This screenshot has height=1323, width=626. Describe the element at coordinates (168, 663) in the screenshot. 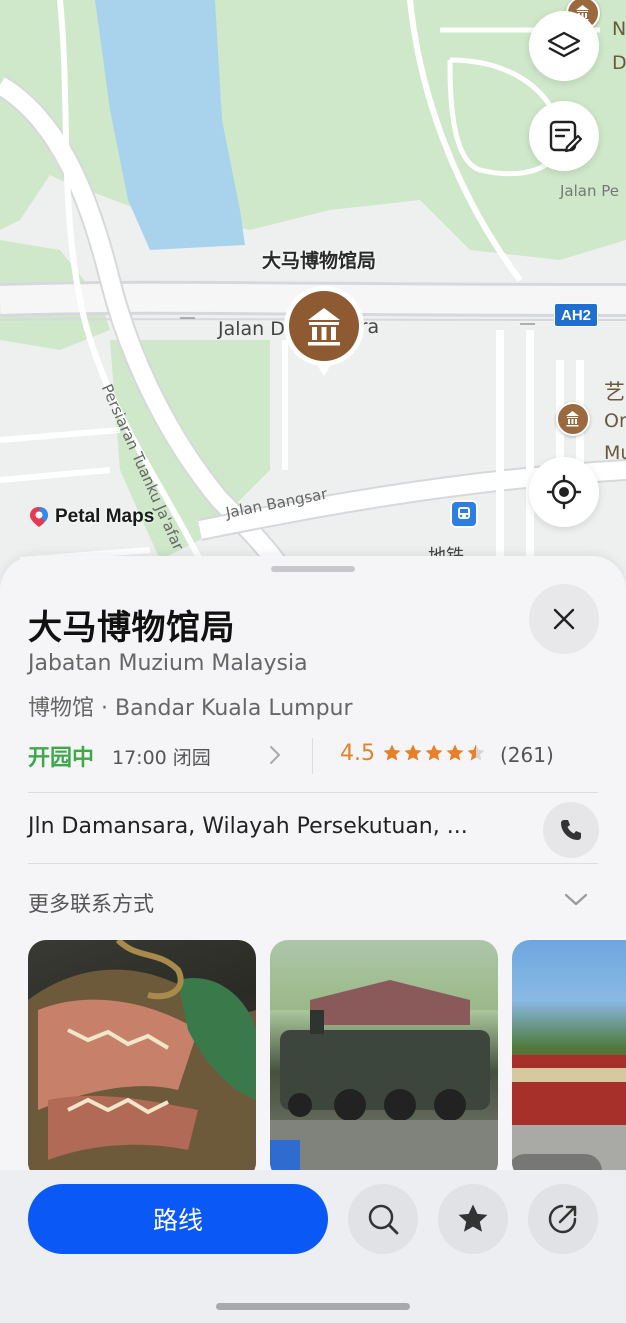

I see `place-name-en: Jabatan Muzium Malaysia` at that location.